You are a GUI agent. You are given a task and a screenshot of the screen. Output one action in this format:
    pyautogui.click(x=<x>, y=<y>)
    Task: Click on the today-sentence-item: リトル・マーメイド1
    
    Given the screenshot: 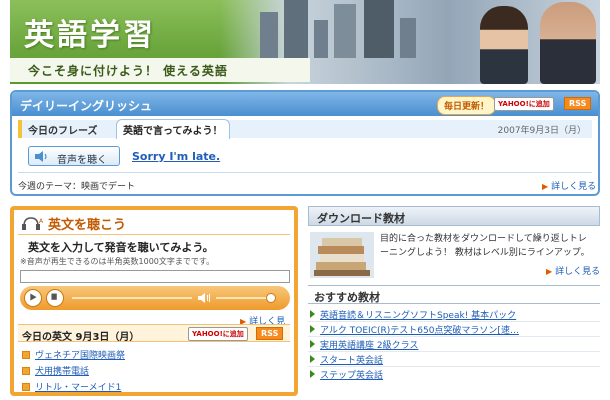 What is the action you would take?
    pyautogui.click(x=71, y=386)
    